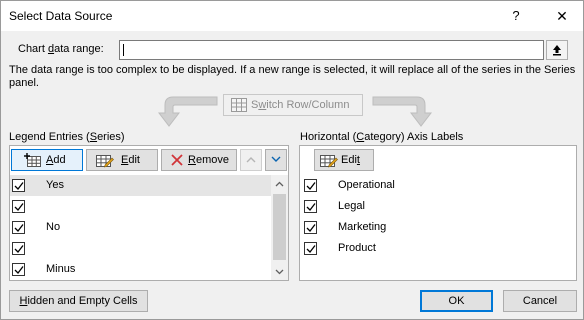  What do you see at coordinates (123, 50) in the screenshot?
I see `text-caret` at bounding box center [123, 50].